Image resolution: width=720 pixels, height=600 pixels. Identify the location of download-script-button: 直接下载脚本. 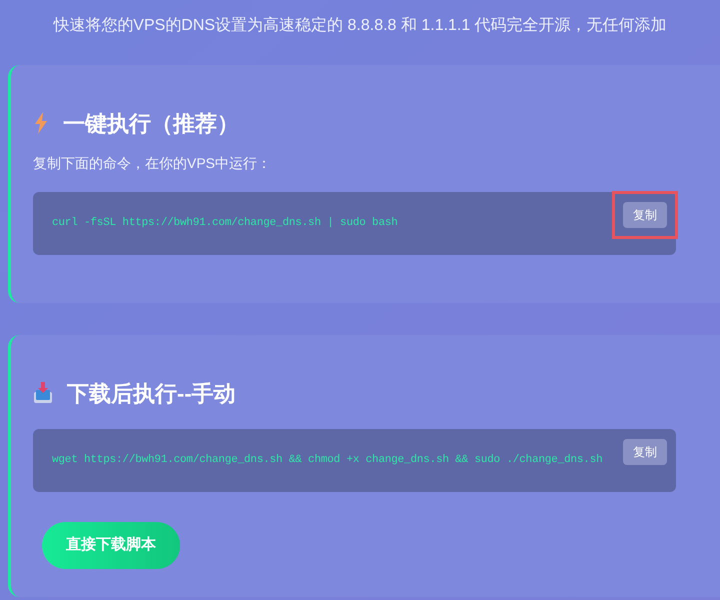
(111, 545).